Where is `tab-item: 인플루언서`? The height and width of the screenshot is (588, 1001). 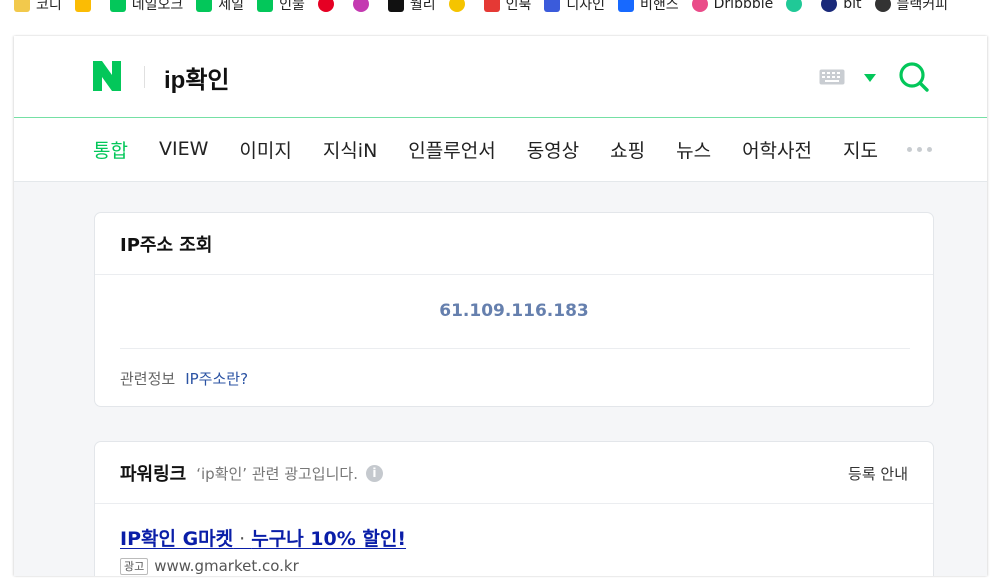
tab-item: 인플루언서 is located at coordinates (451, 149).